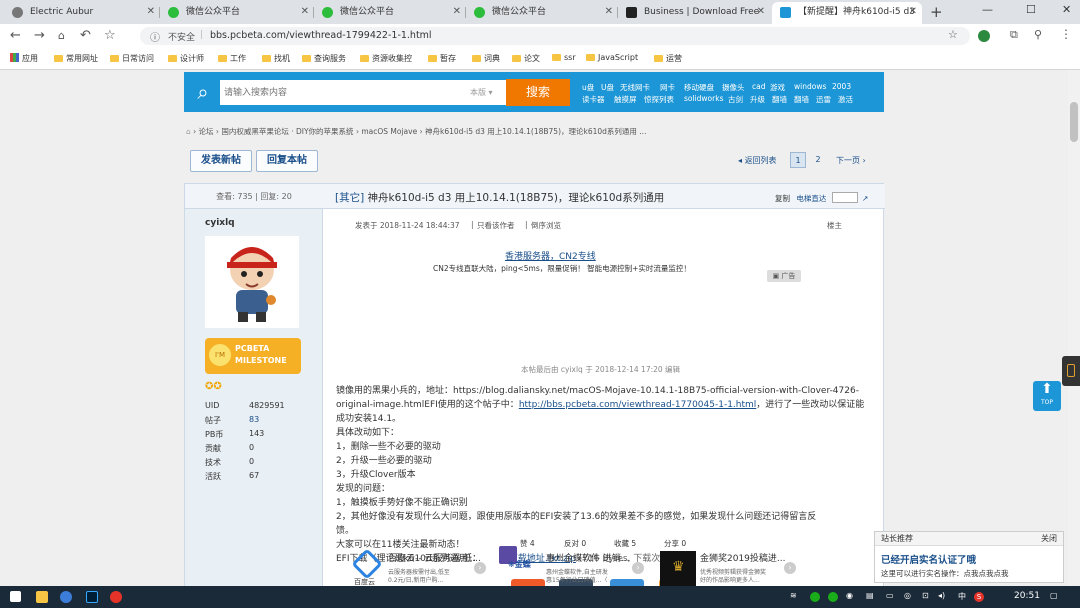 The height and width of the screenshot is (608, 1080). I want to click on hot-link: solidworks, so click(703, 98).